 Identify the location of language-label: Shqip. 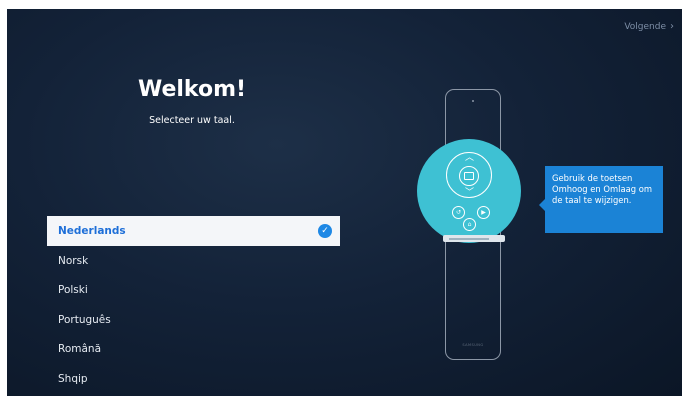
(73, 378).